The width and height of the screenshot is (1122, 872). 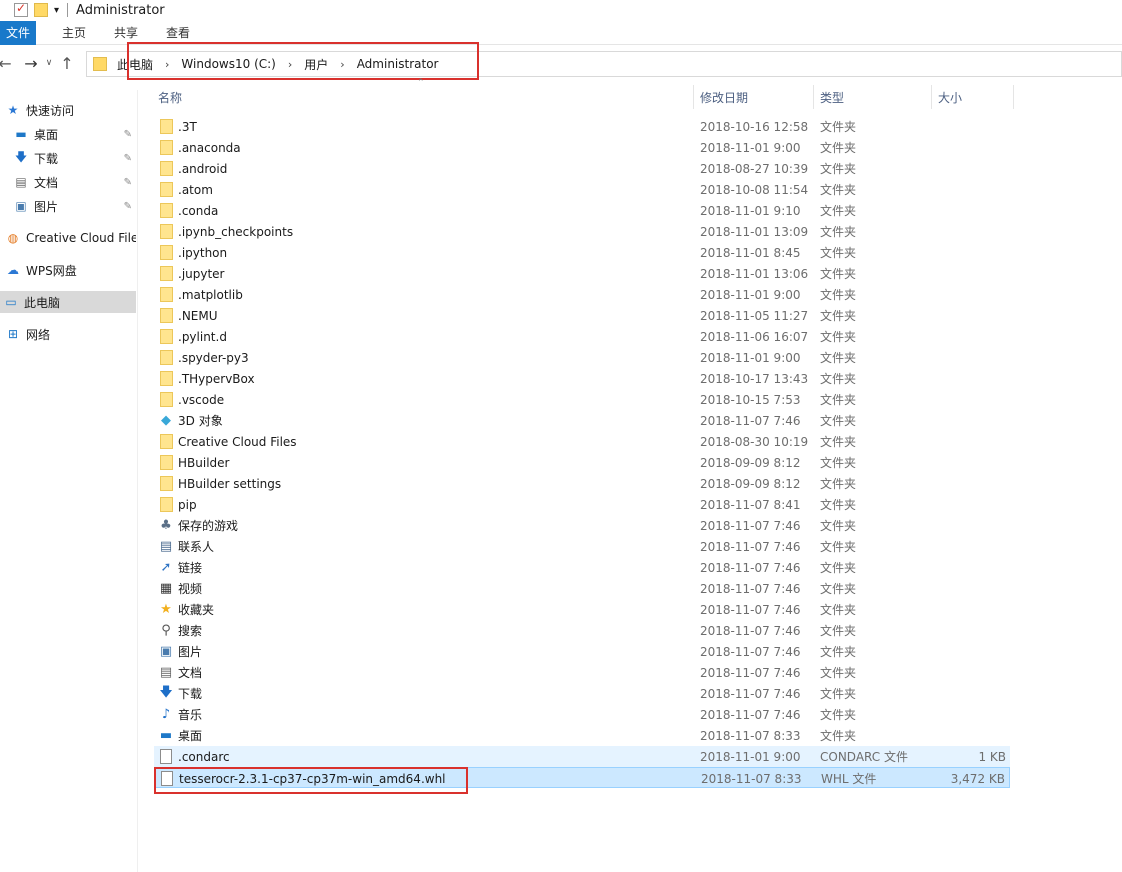 I want to click on file-row: ▬ 桌面 2018-11-07 8:33 文件夹, so click(x=582, y=735).